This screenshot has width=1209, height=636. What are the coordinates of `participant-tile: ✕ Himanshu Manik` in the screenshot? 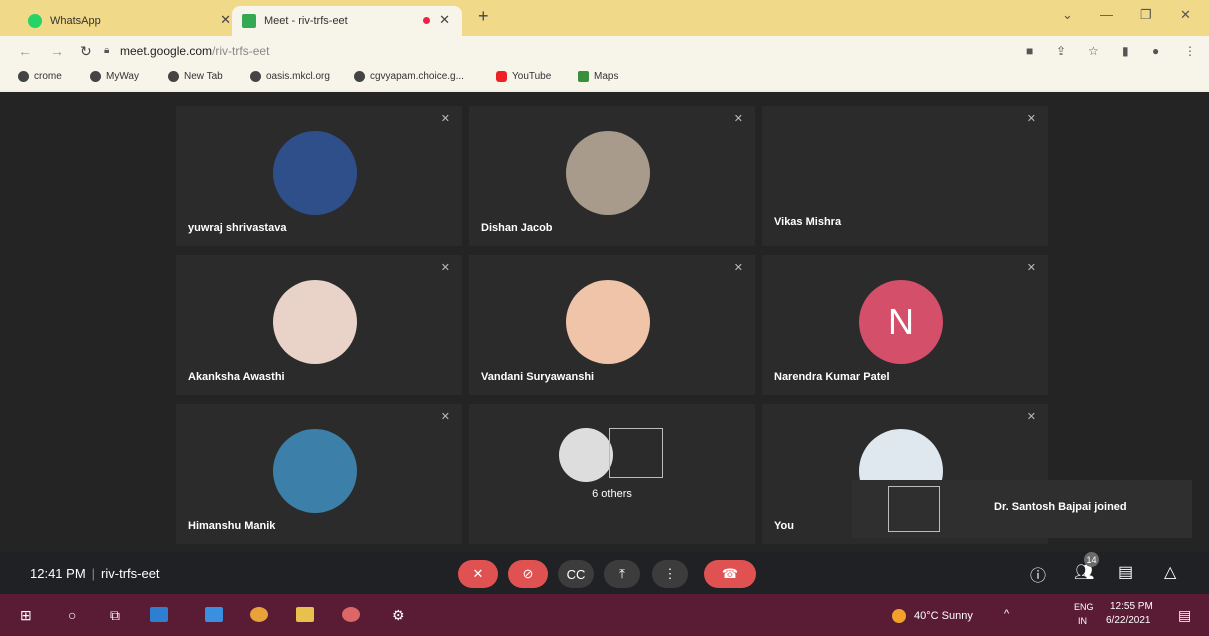 It's located at (319, 474).